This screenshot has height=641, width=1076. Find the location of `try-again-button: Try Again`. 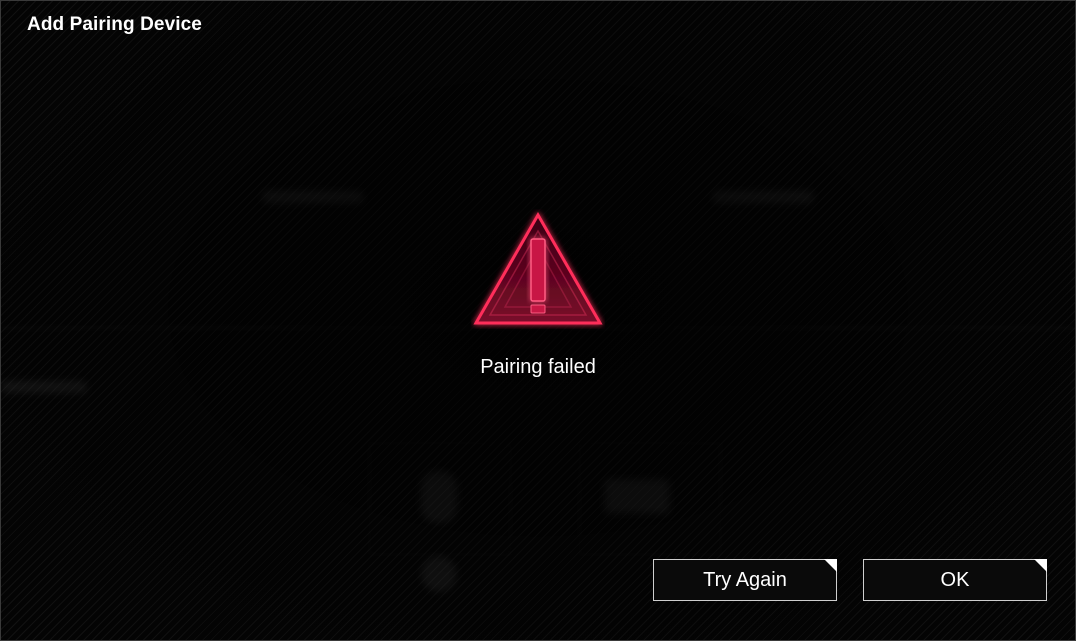

try-again-button: Try Again is located at coordinates (745, 580).